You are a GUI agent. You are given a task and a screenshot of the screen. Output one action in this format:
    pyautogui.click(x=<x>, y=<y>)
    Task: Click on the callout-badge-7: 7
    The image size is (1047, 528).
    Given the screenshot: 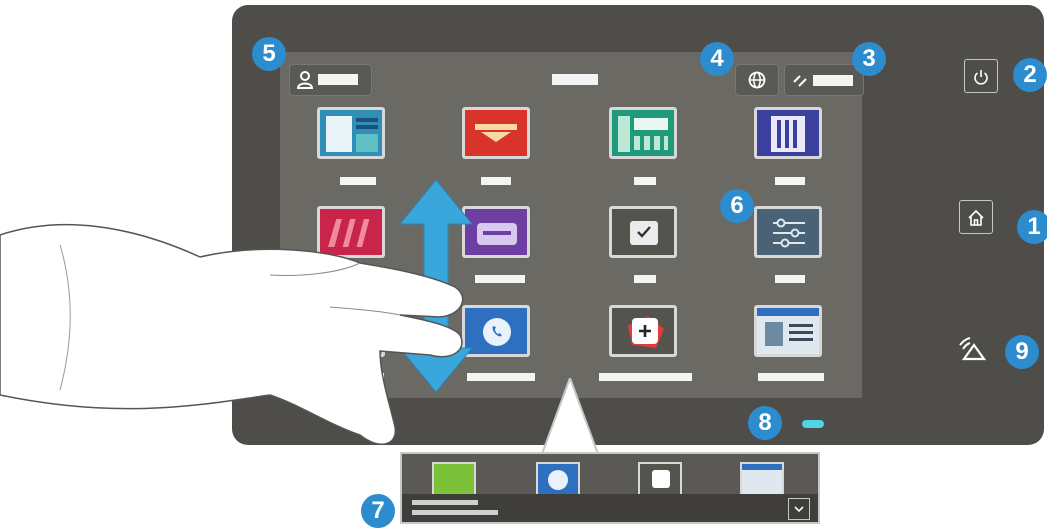 What is the action you would take?
    pyautogui.click(x=378, y=511)
    